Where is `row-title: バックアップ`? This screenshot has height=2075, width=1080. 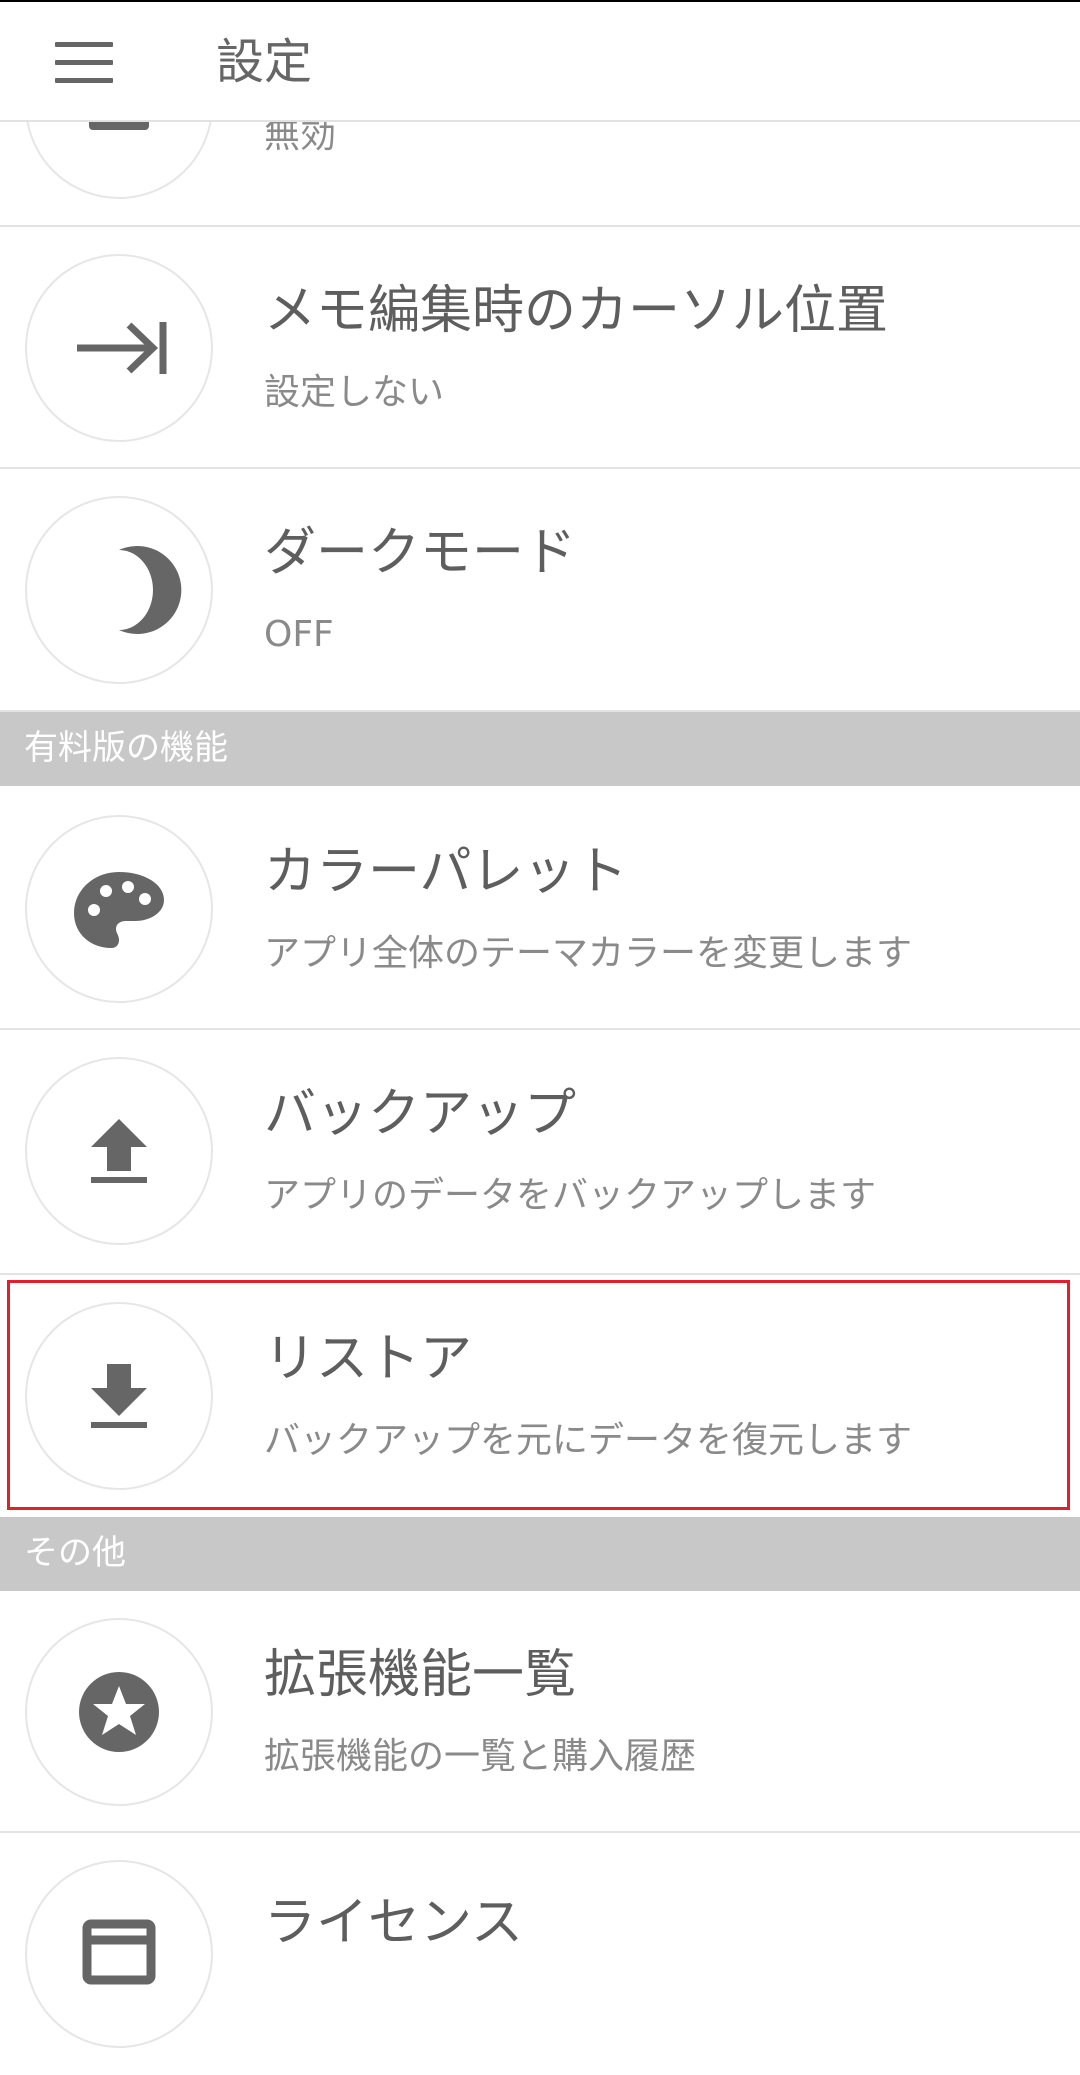 row-title: バックアップ is located at coordinates (420, 1114).